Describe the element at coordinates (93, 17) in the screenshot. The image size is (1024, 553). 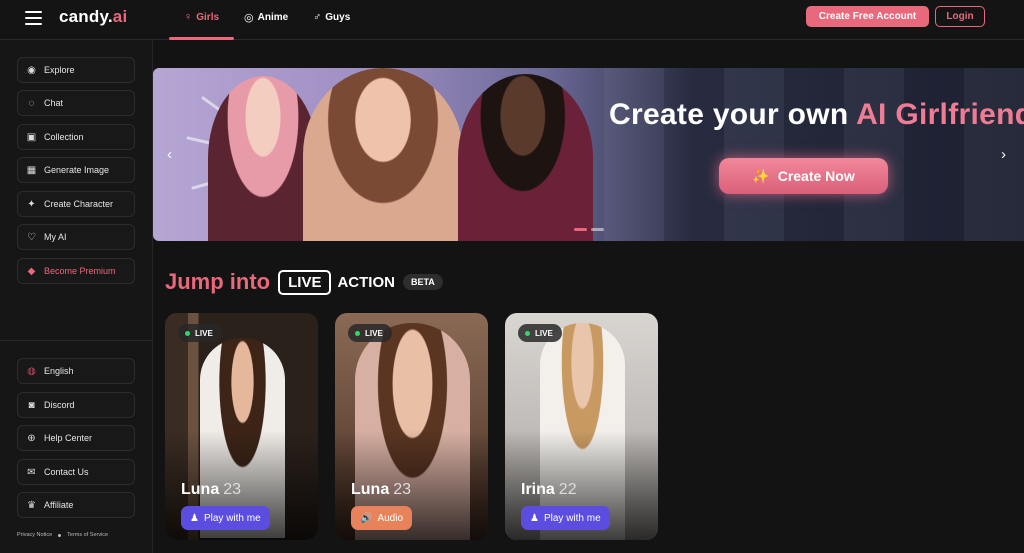
I see `logo: candy.ai` at that location.